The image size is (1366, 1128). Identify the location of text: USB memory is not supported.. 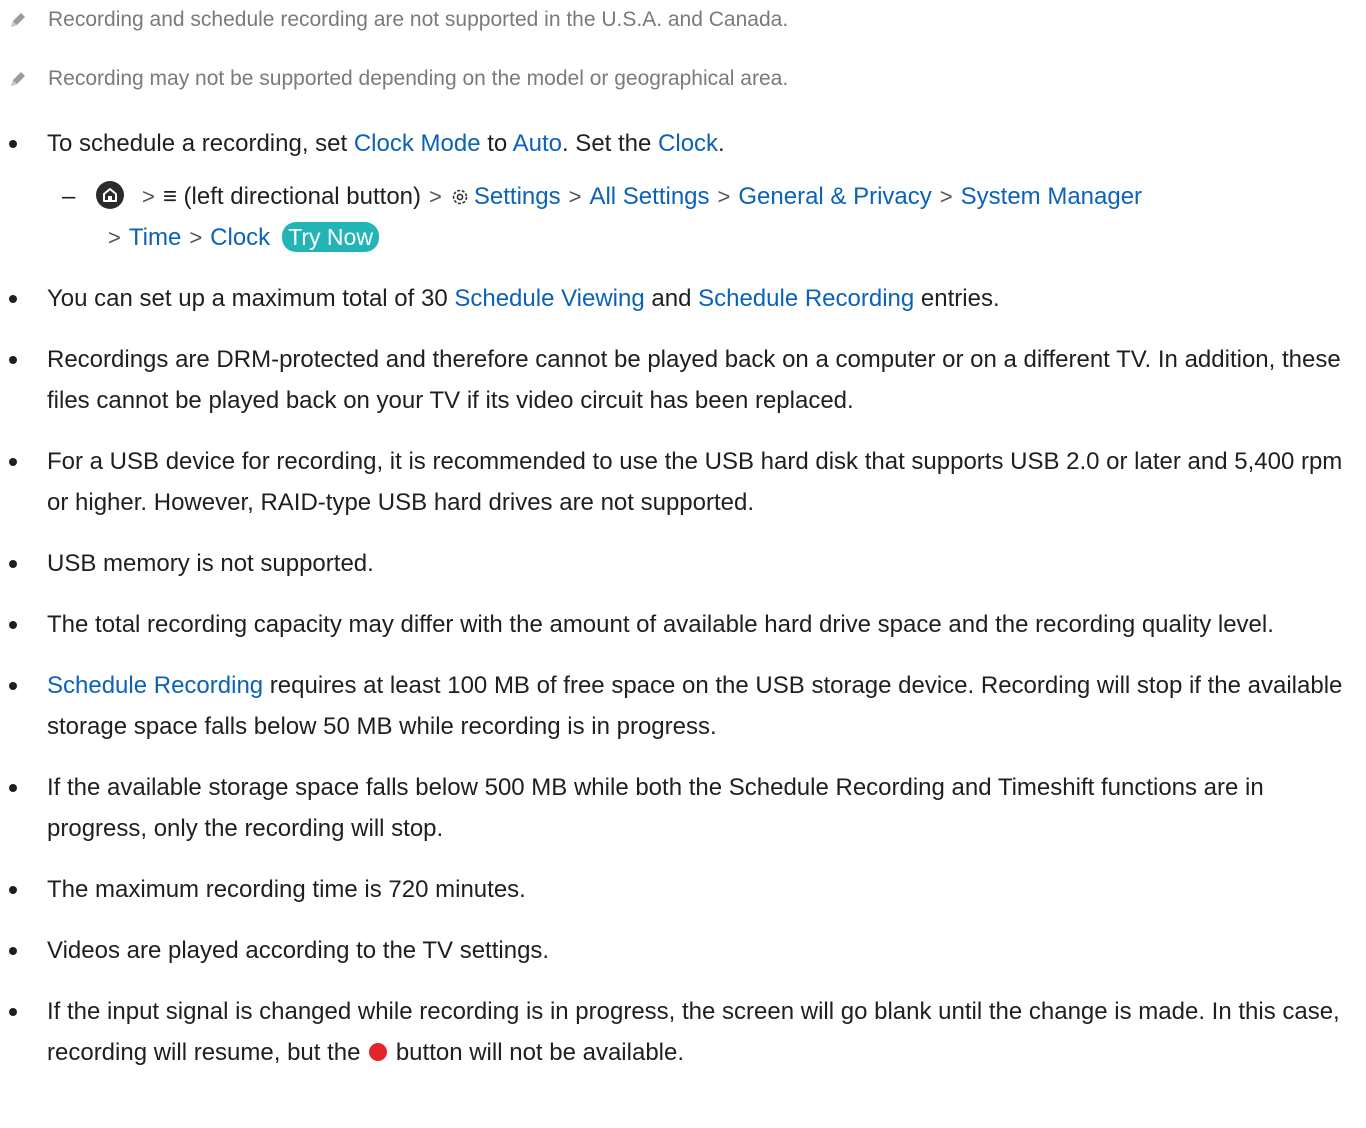
(210, 563).